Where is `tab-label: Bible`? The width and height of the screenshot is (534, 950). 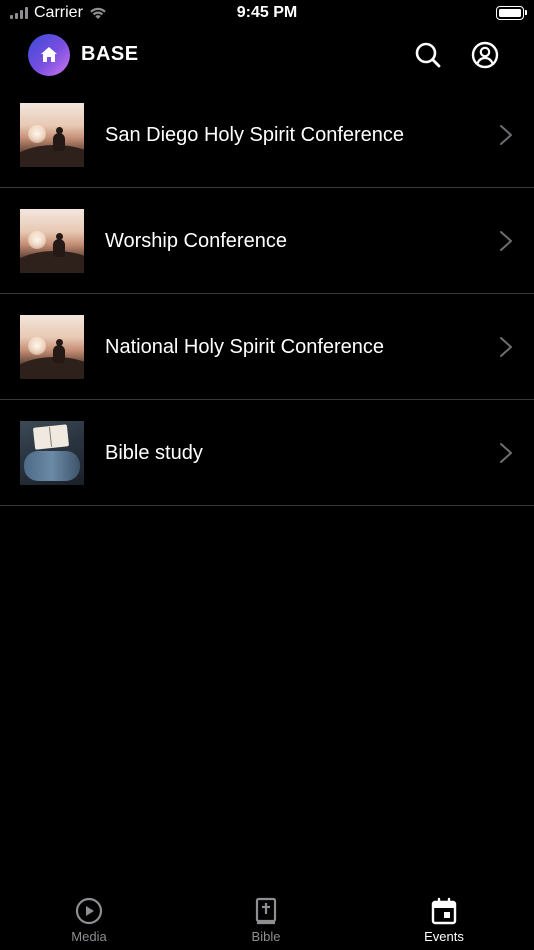
tab-label: Bible is located at coordinates (266, 936).